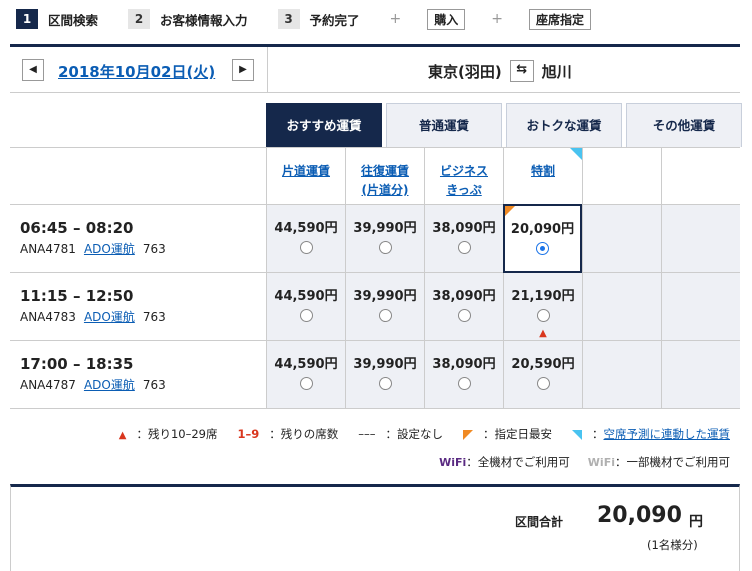  What do you see at coordinates (521, 71) in the screenshot?
I see `swap-icon: ⇆` at bounding box center [521, 71].